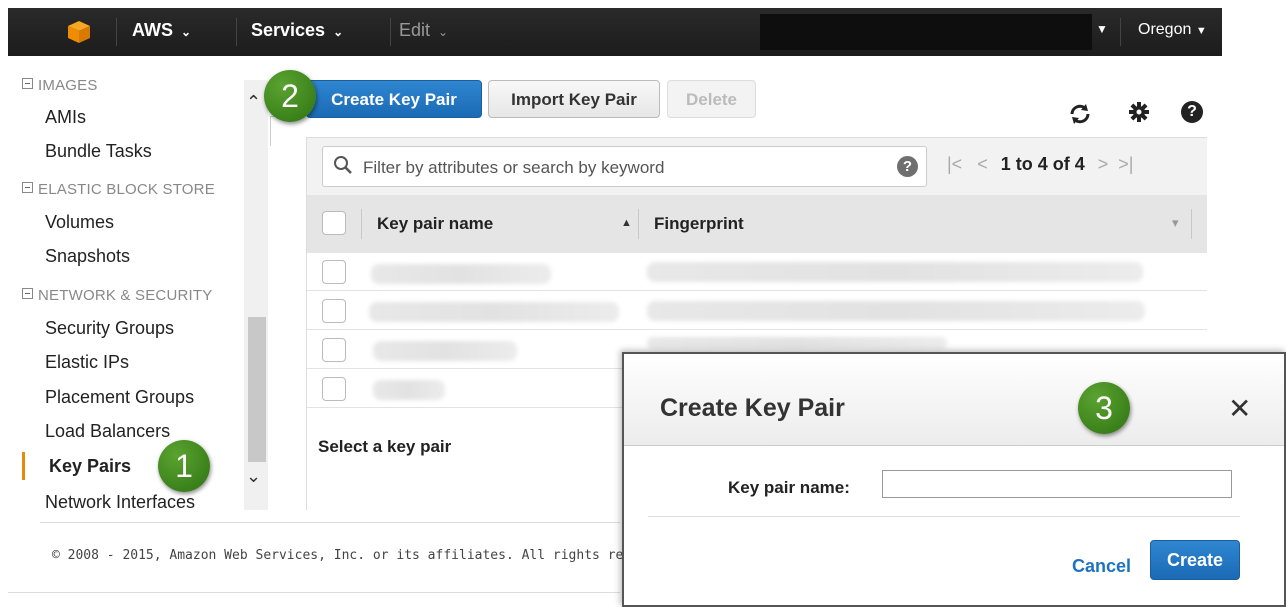 The image size is (1286, 607). I want to click on help-icon: ?, so click(1192, 112).